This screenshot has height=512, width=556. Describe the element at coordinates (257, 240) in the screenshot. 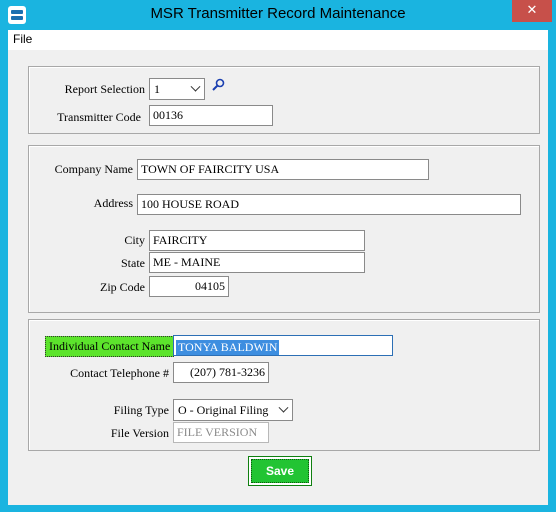

I see `city-field: FAIRCITY` at that location.